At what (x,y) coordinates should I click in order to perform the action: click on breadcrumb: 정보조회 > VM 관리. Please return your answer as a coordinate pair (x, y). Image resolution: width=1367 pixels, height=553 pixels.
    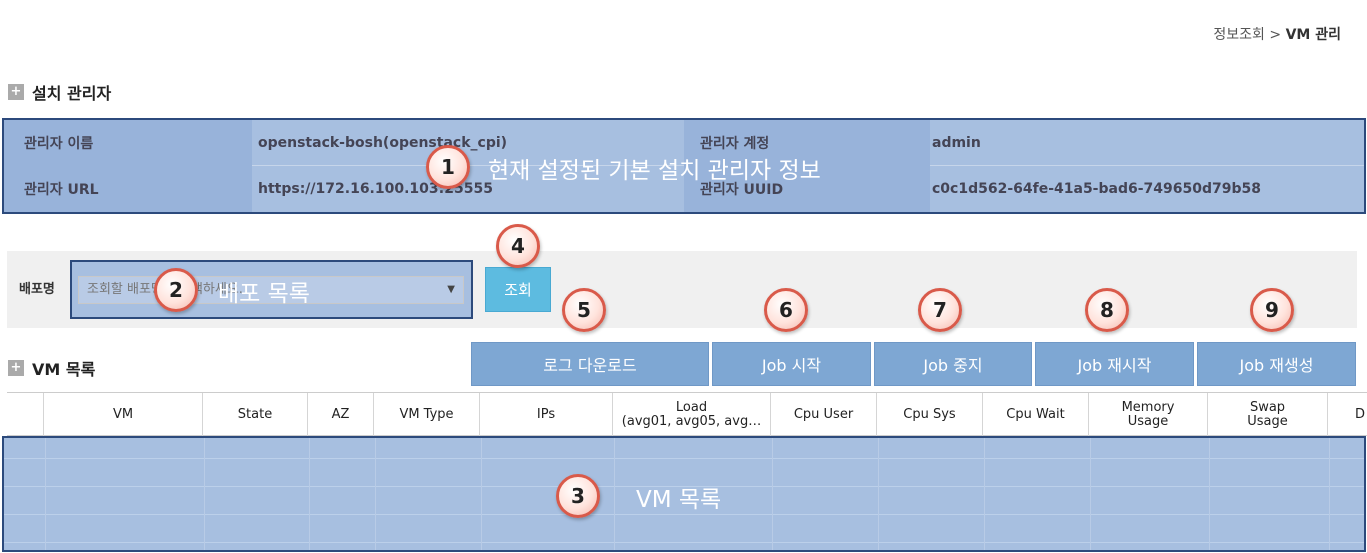
    Looking at the image, I should click on (1277, 34).